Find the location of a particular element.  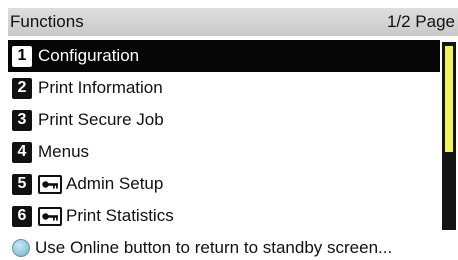

item-number-badge: 3 is located at coordinates (22, 120).